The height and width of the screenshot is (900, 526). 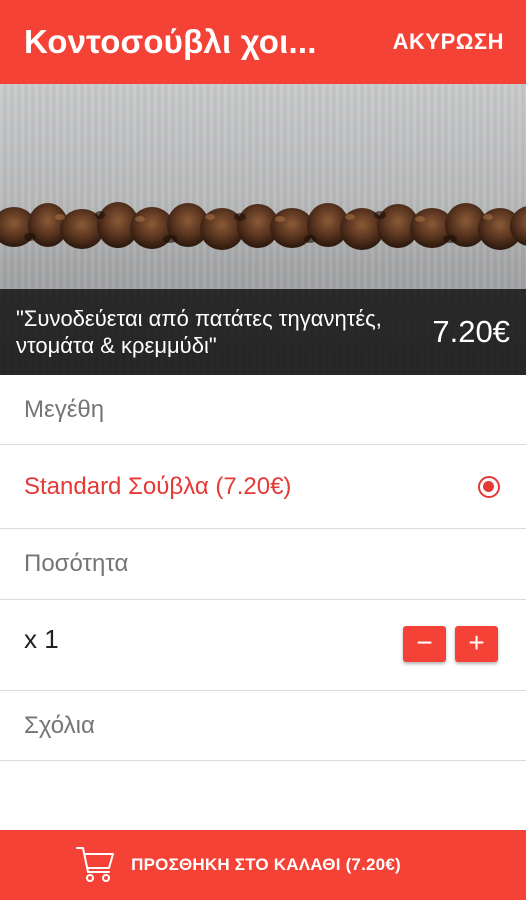 I want to click on decrease-quantity-button: −, so click(x=424, y=644).